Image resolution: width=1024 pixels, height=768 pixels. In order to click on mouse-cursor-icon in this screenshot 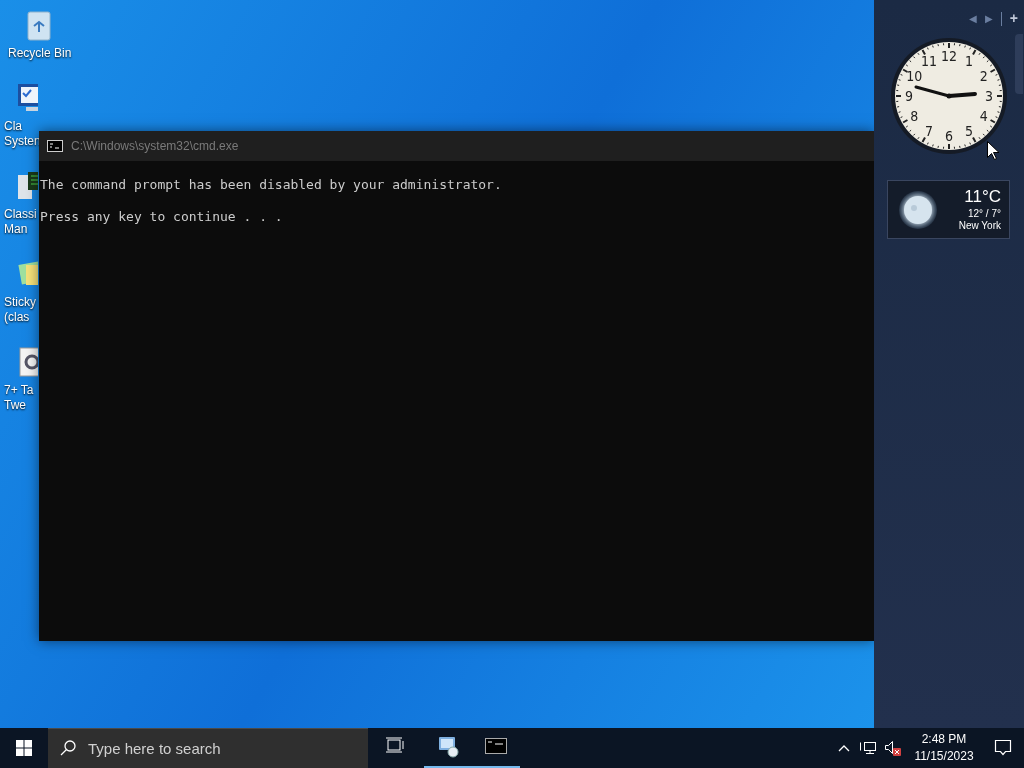, I will do `click(993, 150)`.